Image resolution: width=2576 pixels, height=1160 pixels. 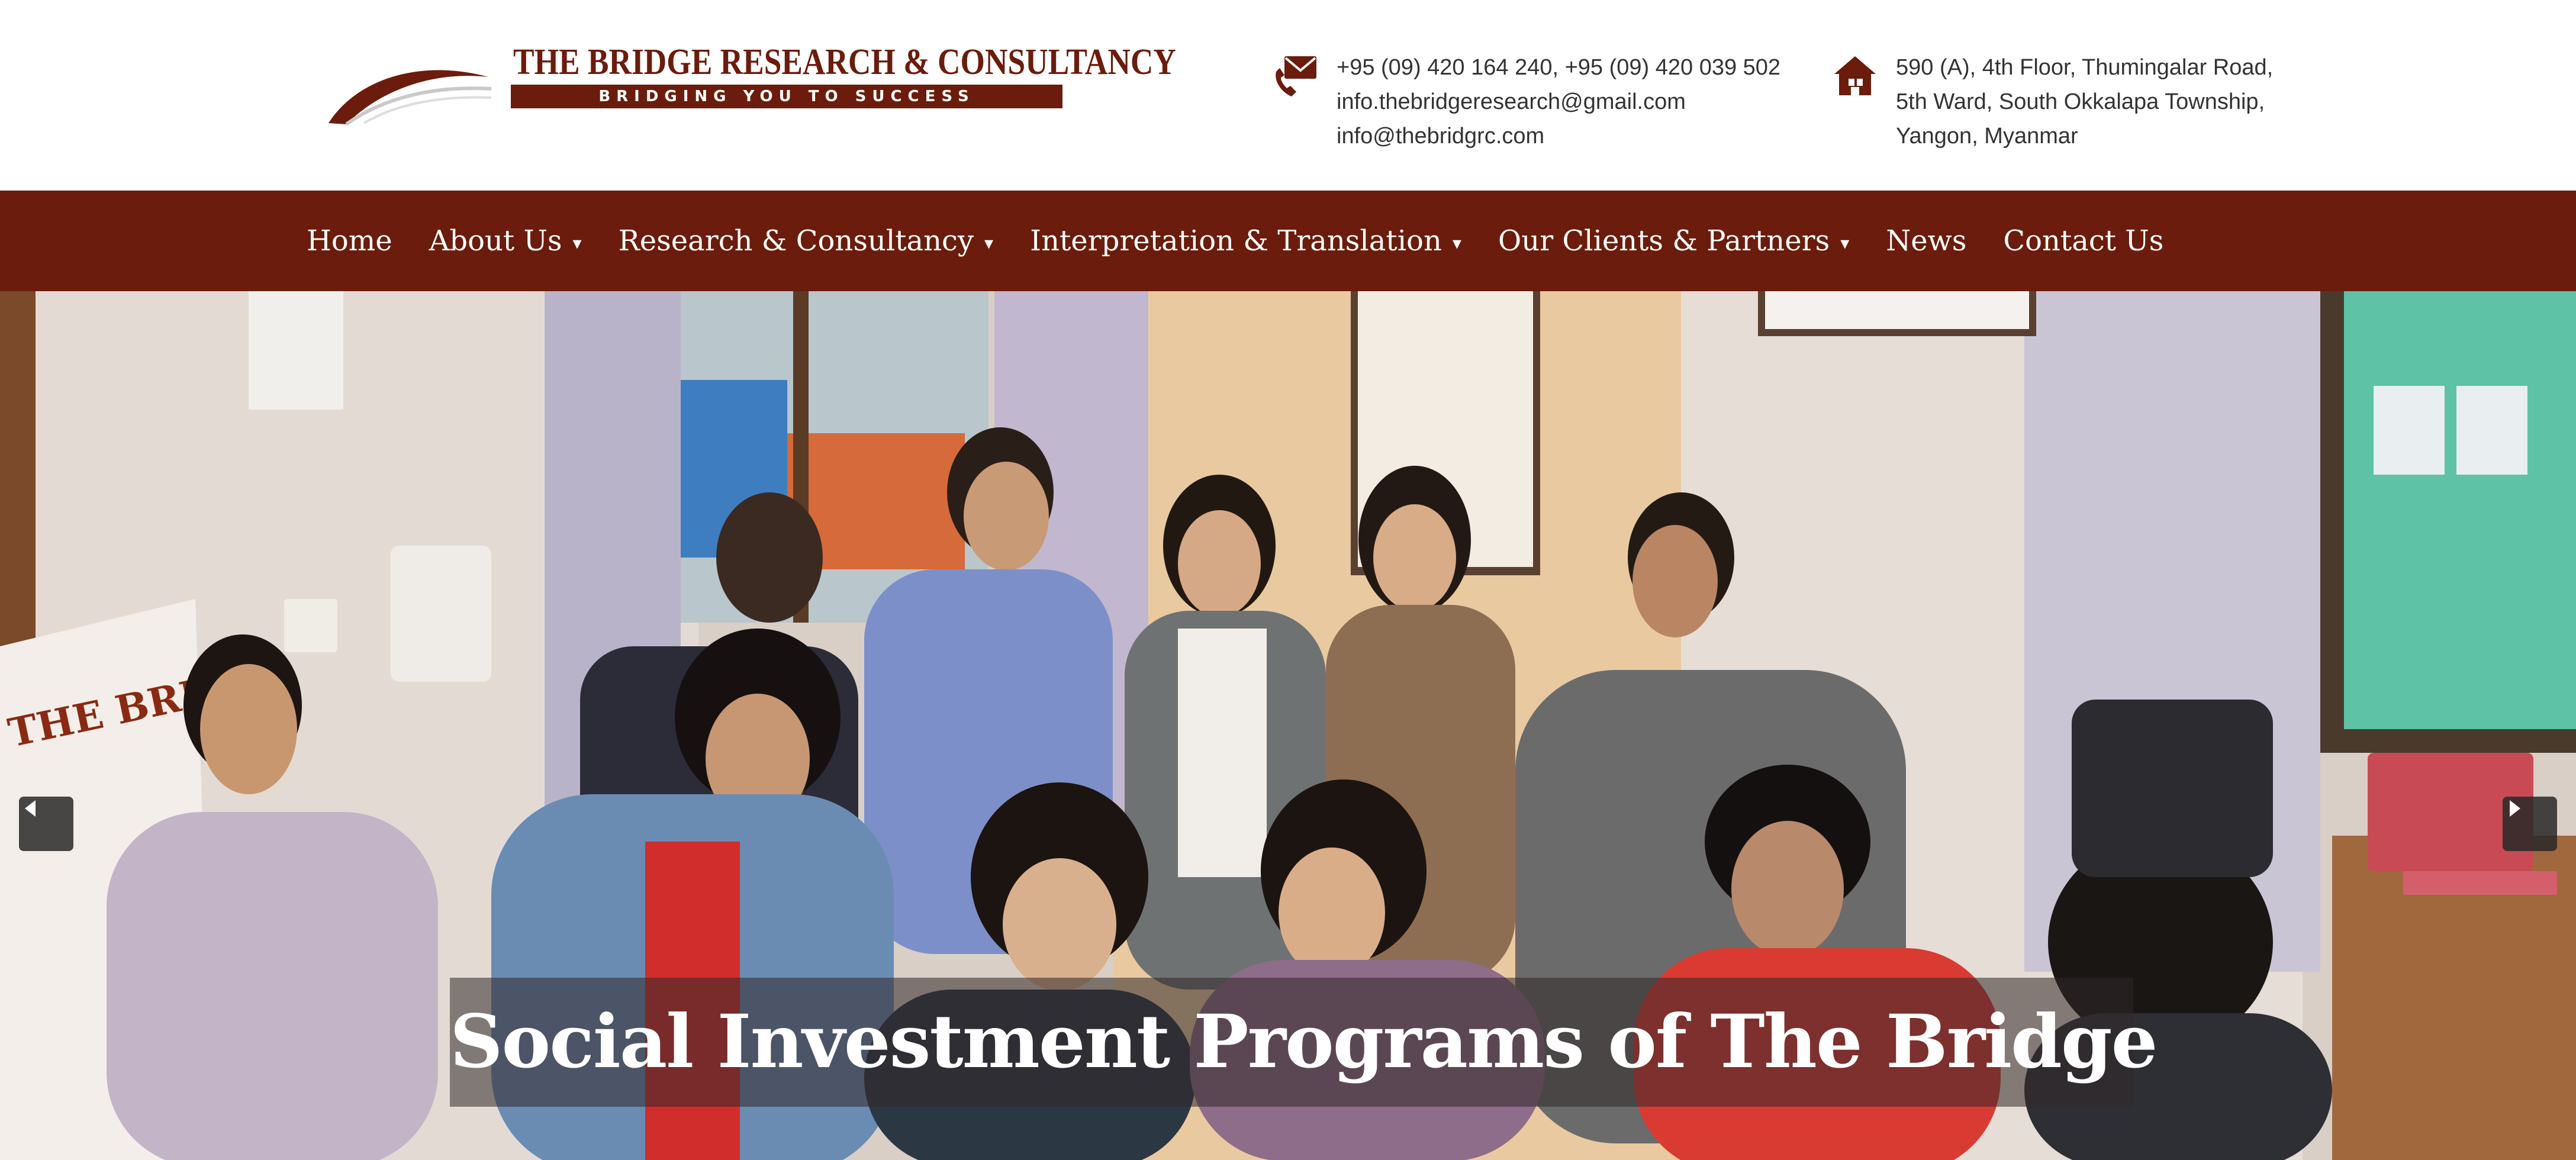 I want to click on nav-item-contact-us: Contact Us, so click(x=2083, y=240).